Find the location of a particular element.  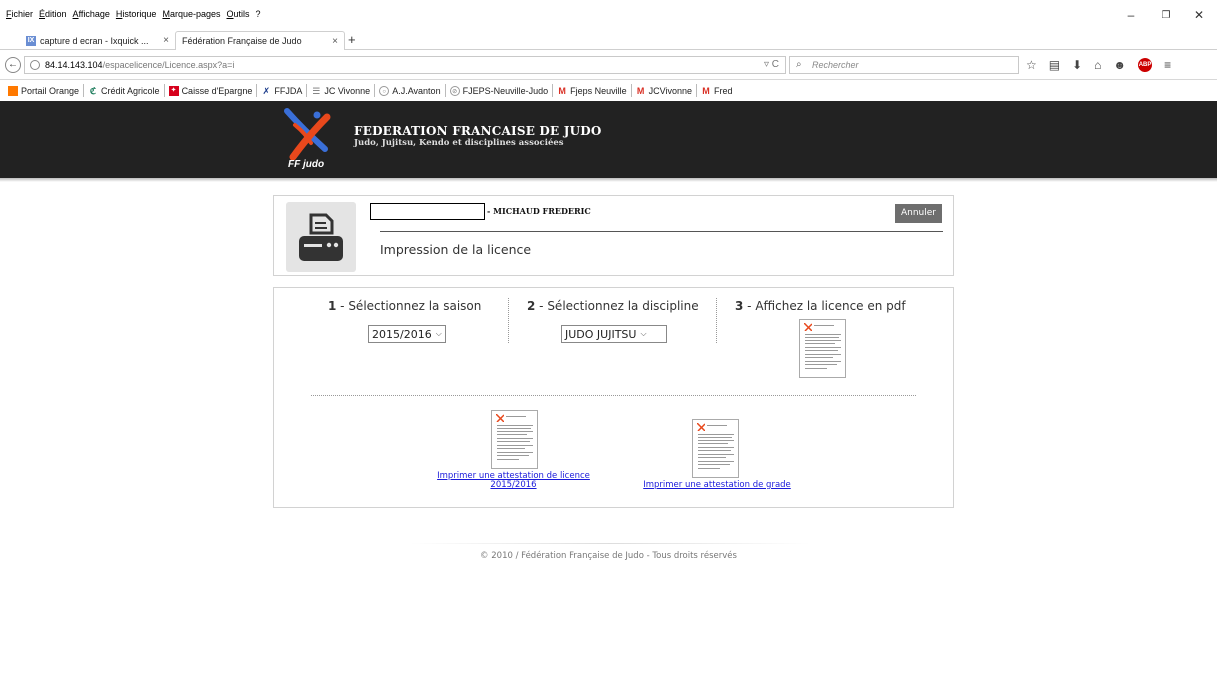

menu-affichage: Affichage is located at coordinates (91, 14).